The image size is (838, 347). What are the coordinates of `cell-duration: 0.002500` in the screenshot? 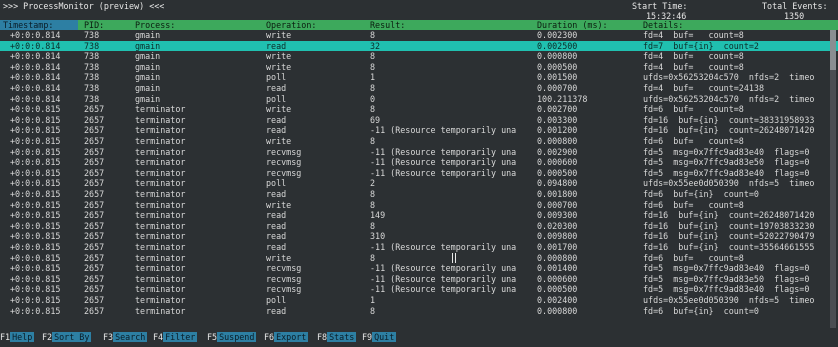 It's located at (557, 45).